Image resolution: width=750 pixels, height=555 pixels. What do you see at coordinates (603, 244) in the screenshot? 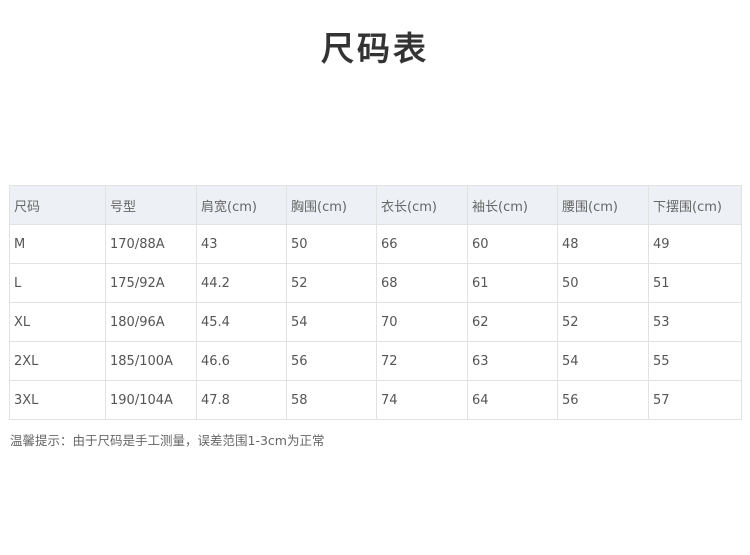
I see `table-cell: 48` at bounding box center [603, 244].